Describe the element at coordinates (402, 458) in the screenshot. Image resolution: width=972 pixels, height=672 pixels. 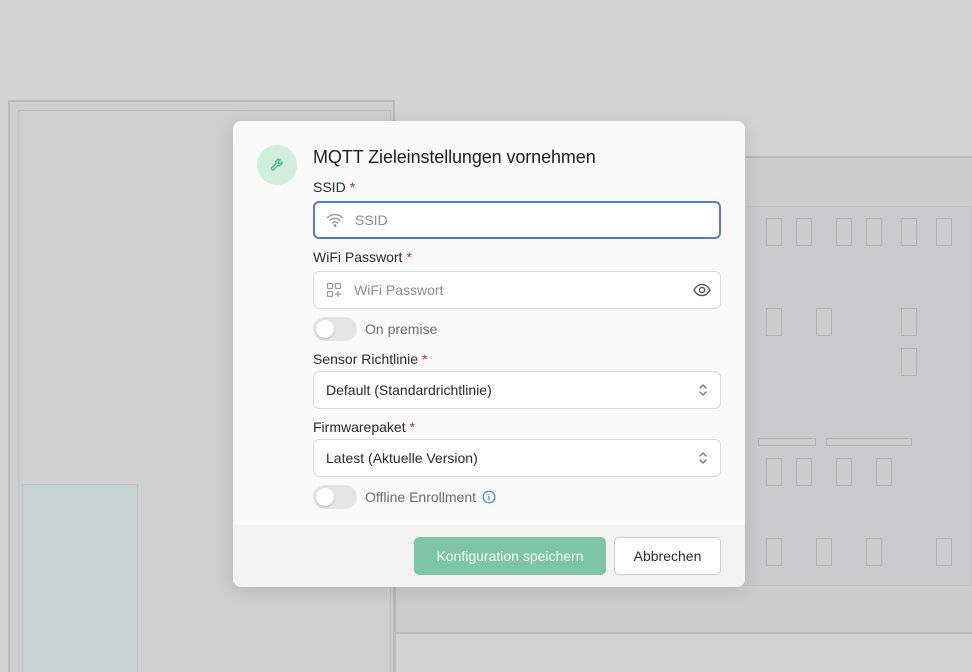
I see `firmware-value: Latest (Aktuelle Version)` at that location.